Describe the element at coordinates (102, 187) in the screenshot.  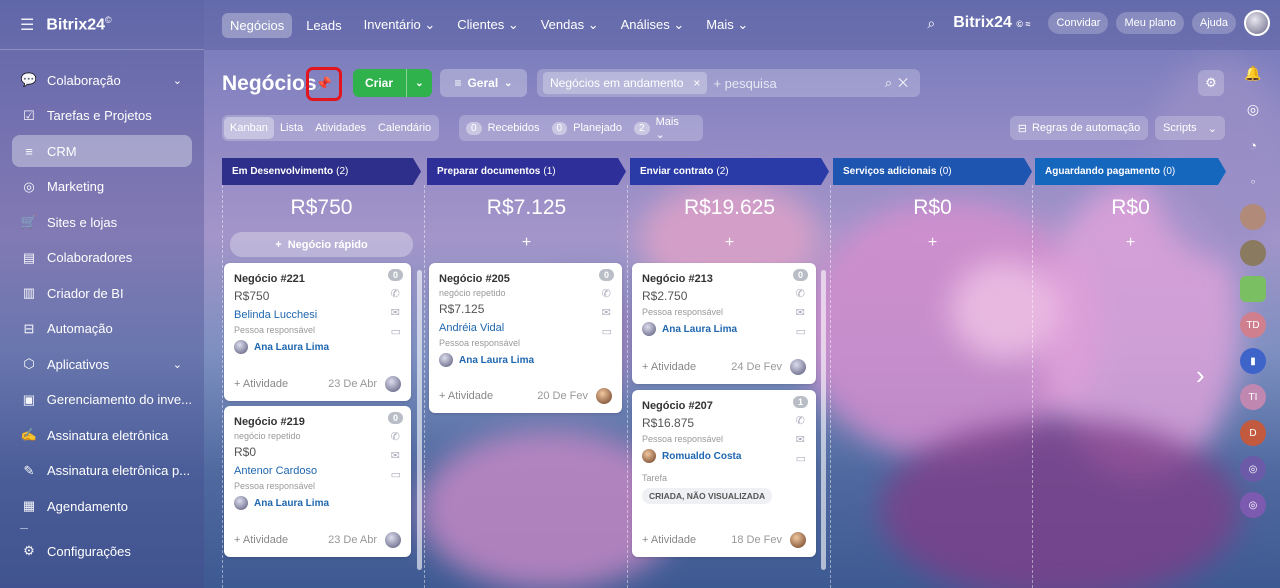
I see `sidebar-item-3: ◎ Marketing` at that location.